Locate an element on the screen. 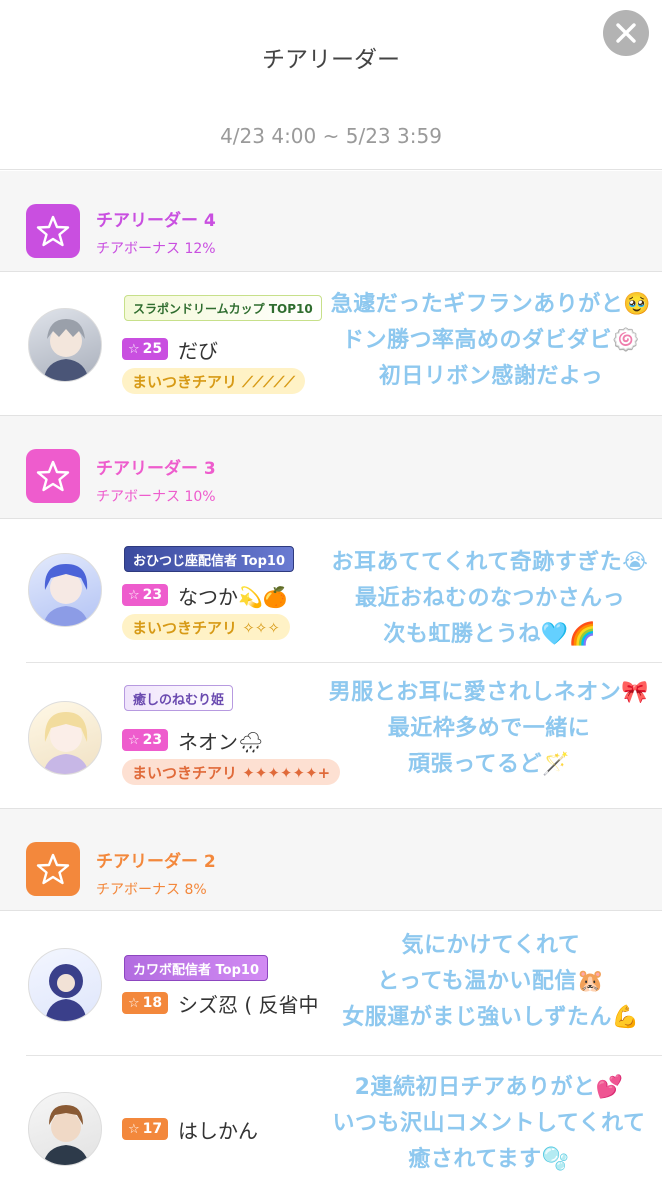  section-header-tier2: チアリーダー 2 チアボーナス 8% is located at coordinates (331, 860).